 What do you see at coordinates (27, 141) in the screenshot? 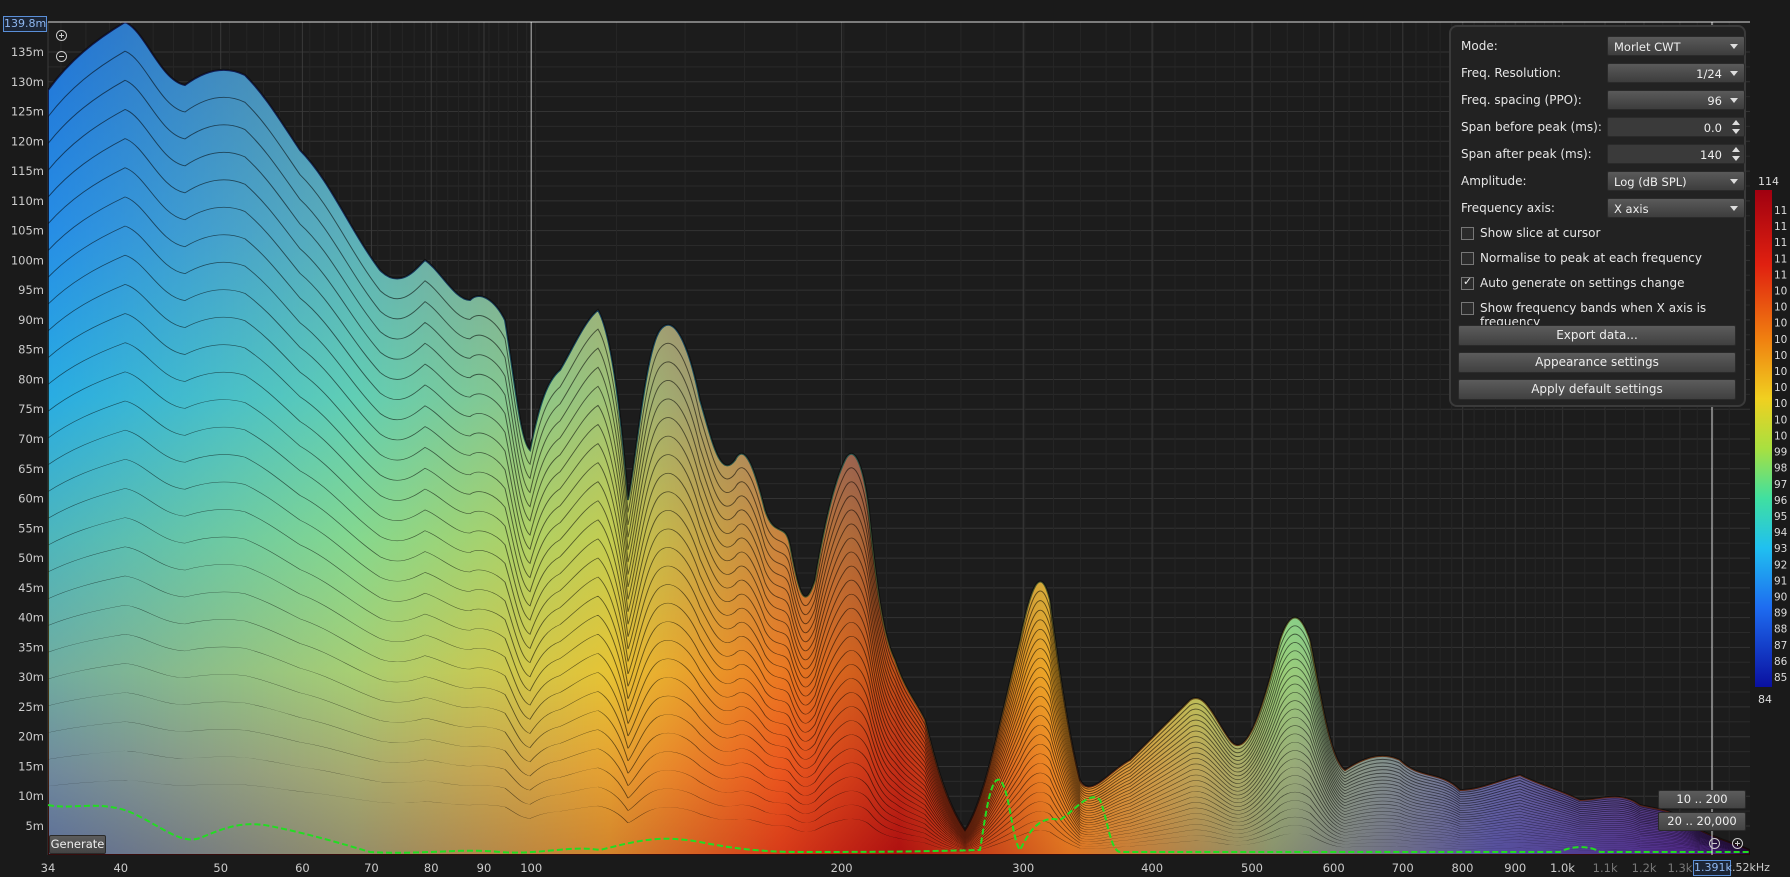
I see `time-tick-label: 120m` at bounding box center [27, 141].